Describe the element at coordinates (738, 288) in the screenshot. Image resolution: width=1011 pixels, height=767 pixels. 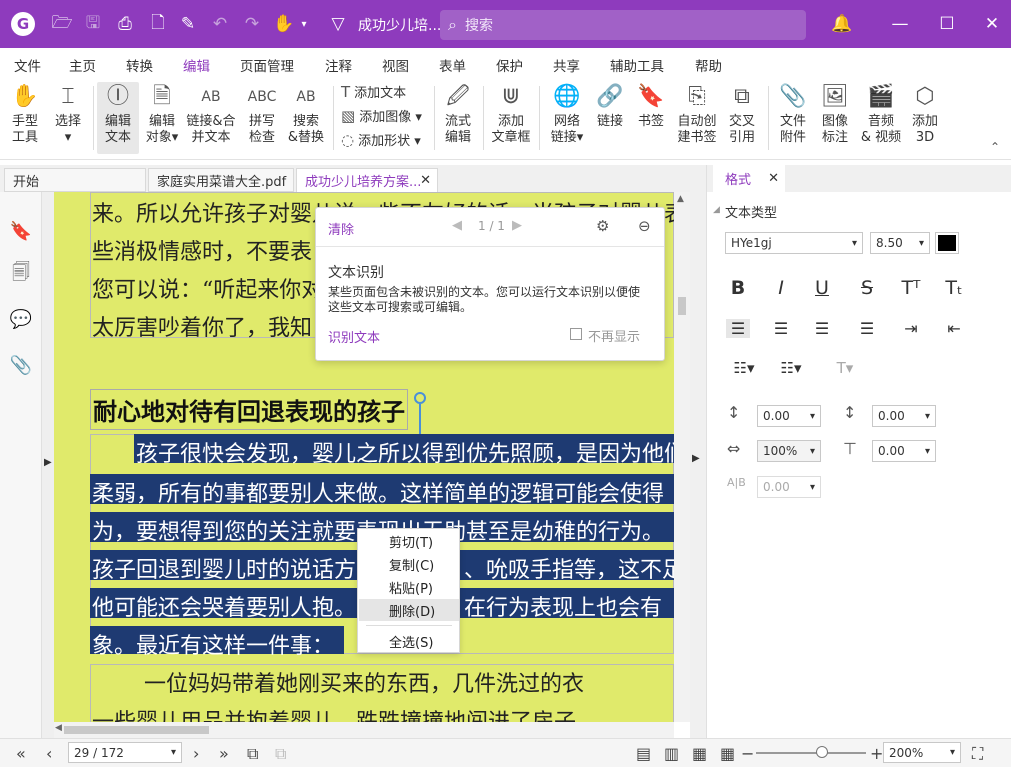
I see `bold-button: B` at that location.